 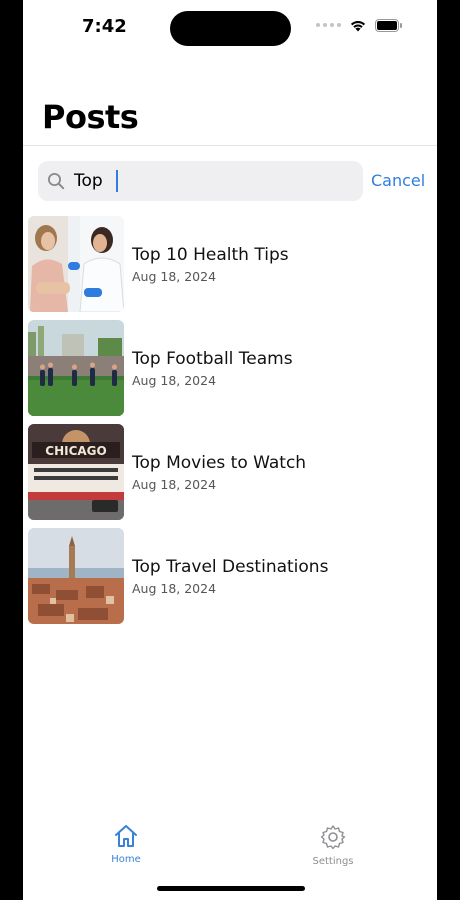 I want to click on search-input-text: Top, so click(x=88, y=181).